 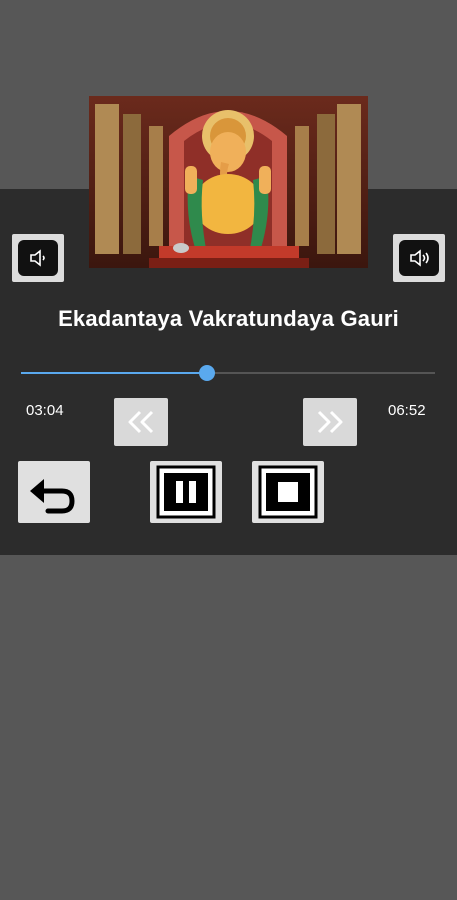 I want to click on fast-forward-button, so click(x=330, y=422).